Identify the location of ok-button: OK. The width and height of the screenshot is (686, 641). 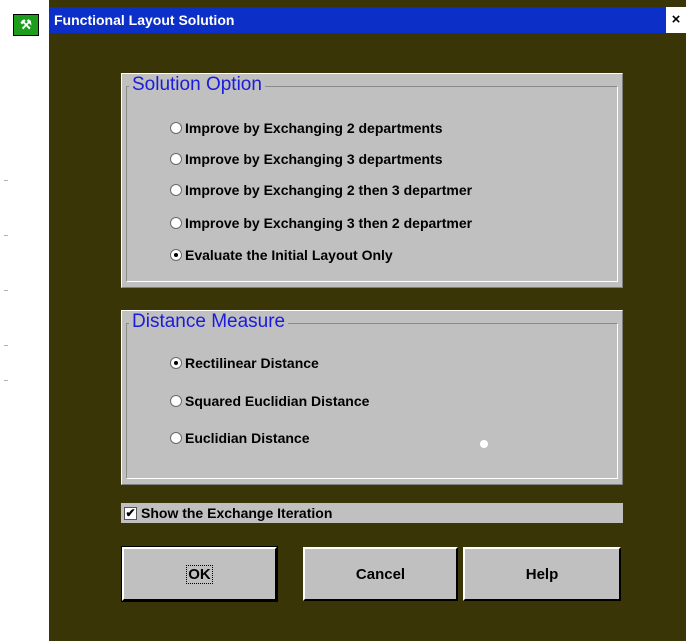
(199, 574).